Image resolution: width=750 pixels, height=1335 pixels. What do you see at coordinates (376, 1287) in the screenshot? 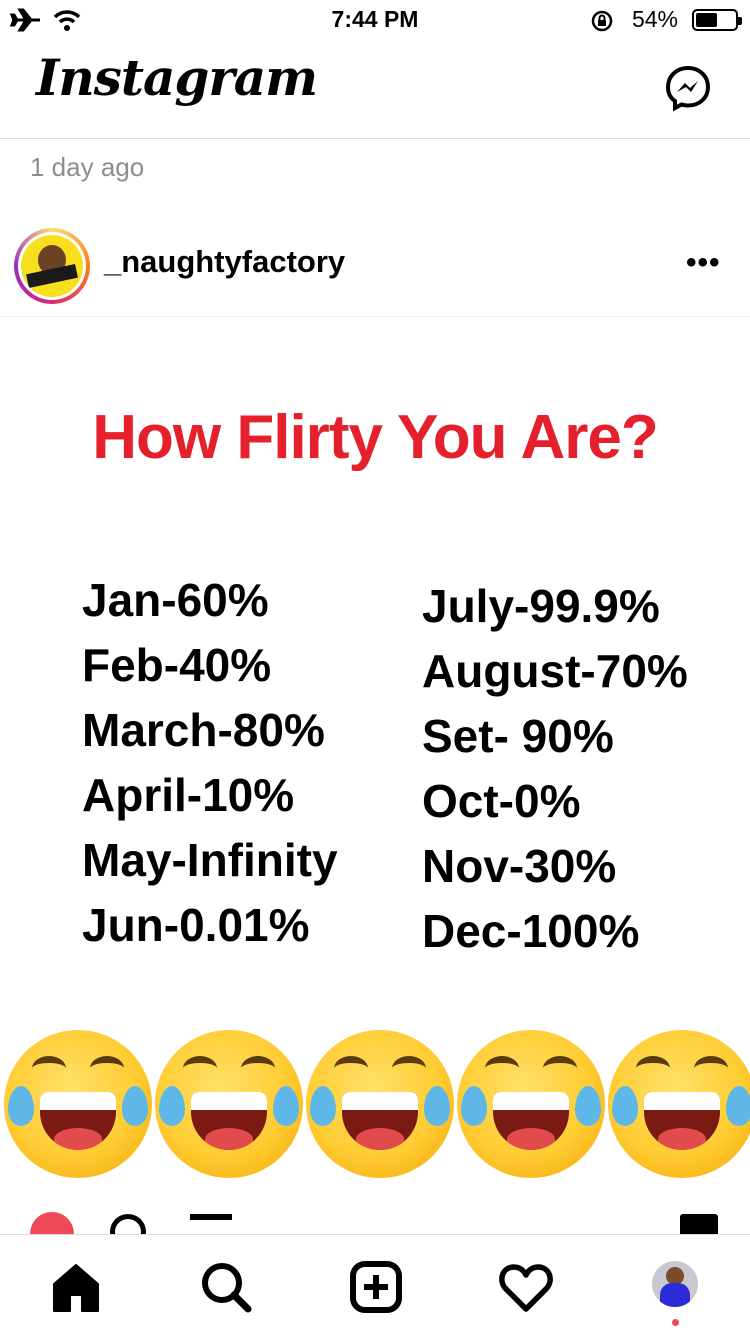
I see `new-post-icon` at bounding box center [376, 1287].